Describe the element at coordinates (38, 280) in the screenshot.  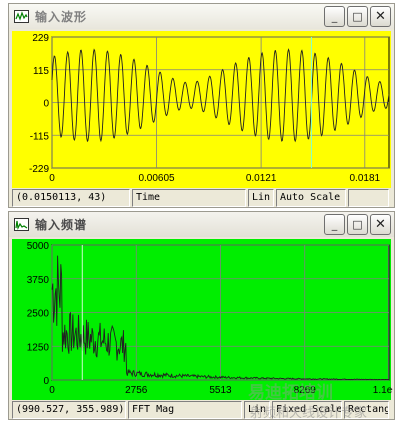
I see `y-tick-label: 3750` at that location.